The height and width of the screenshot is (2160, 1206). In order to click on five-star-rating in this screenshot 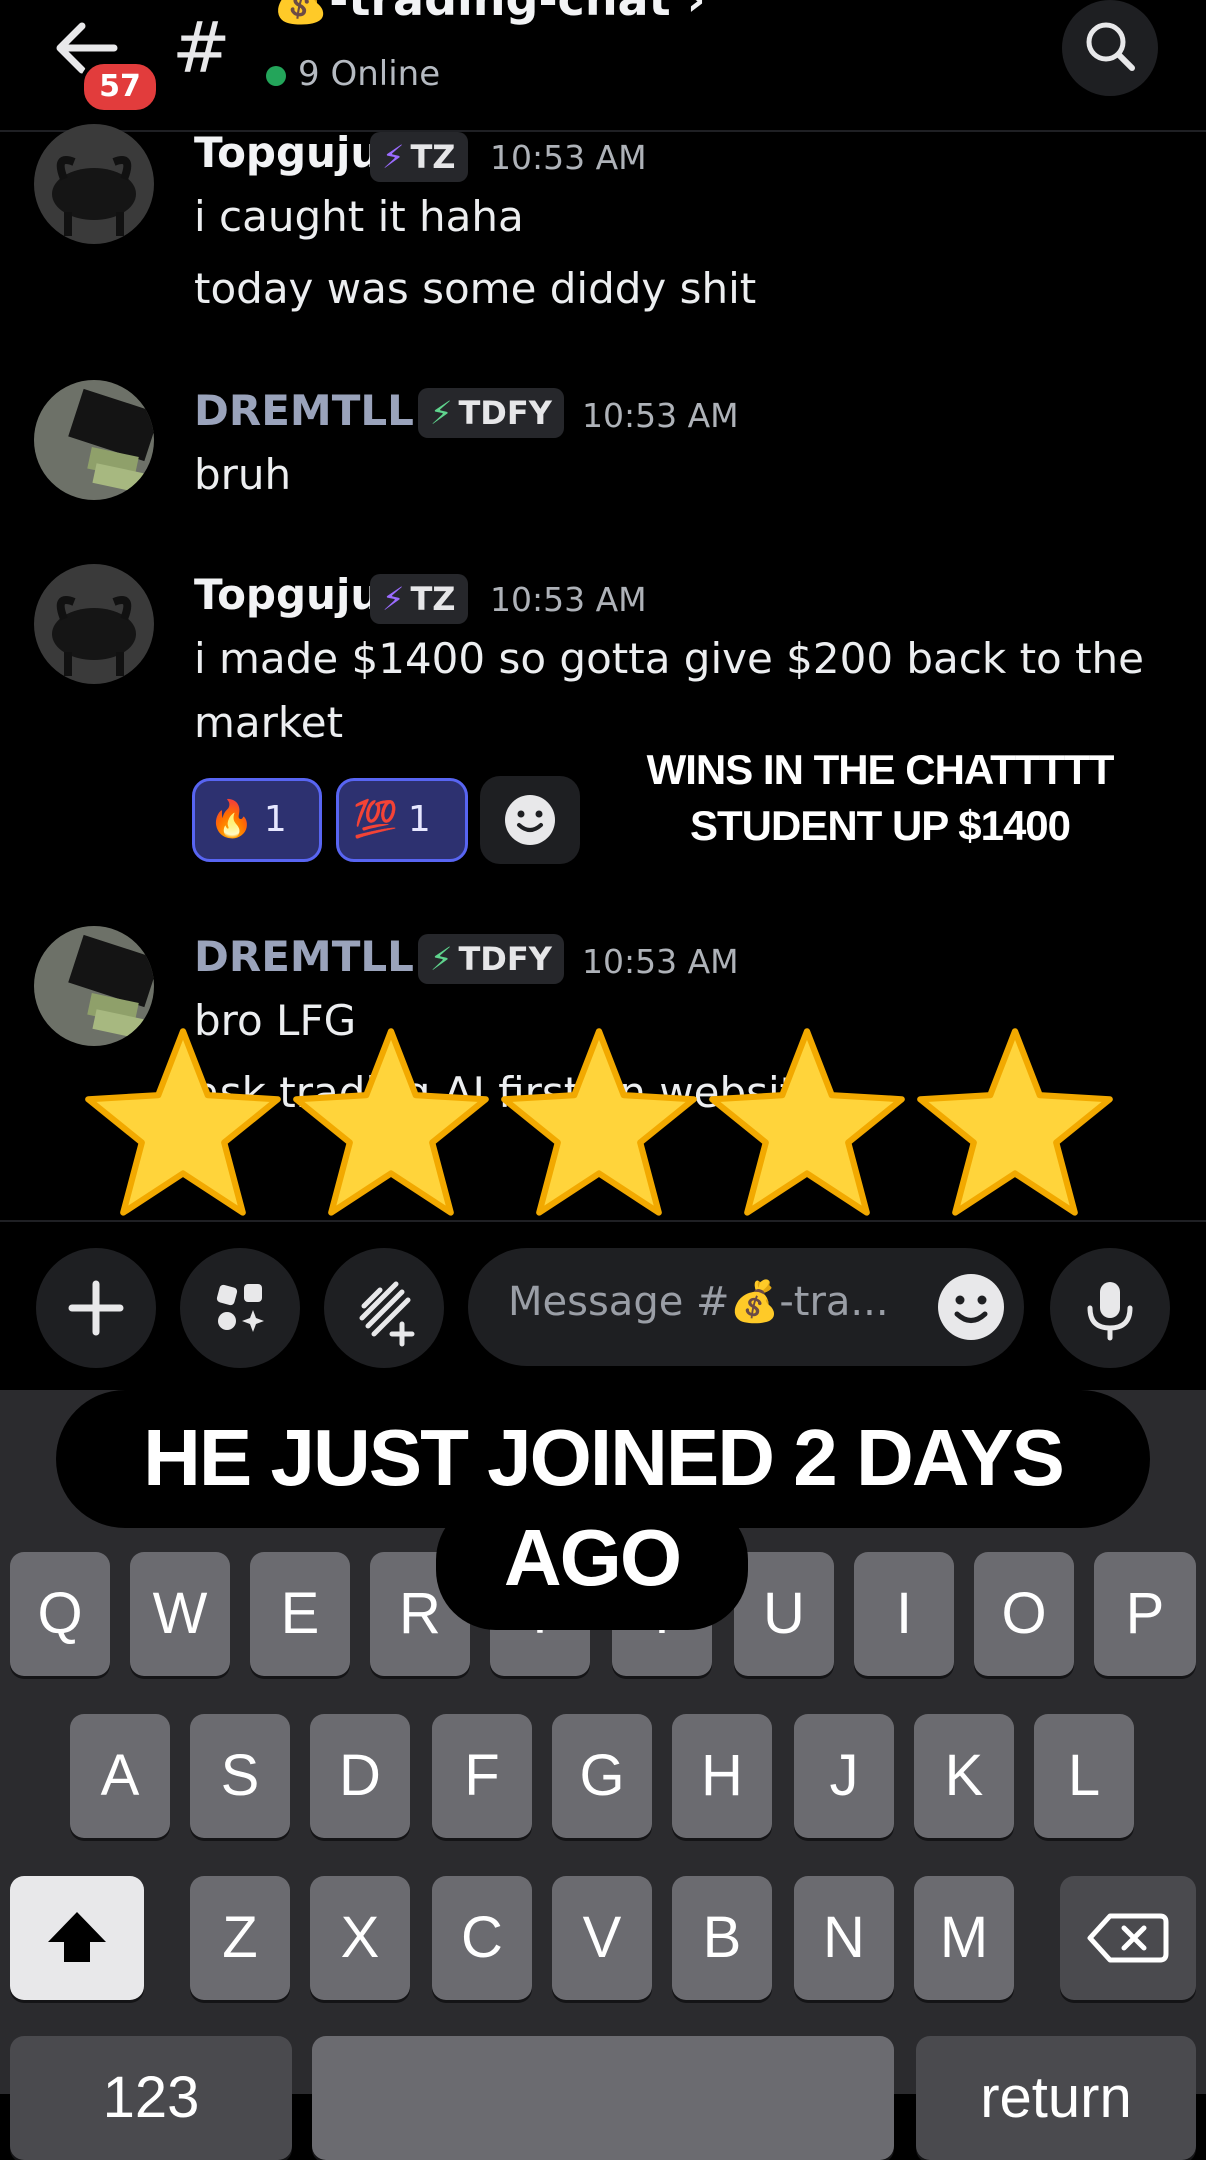, I will do `click(603, 1127)`.